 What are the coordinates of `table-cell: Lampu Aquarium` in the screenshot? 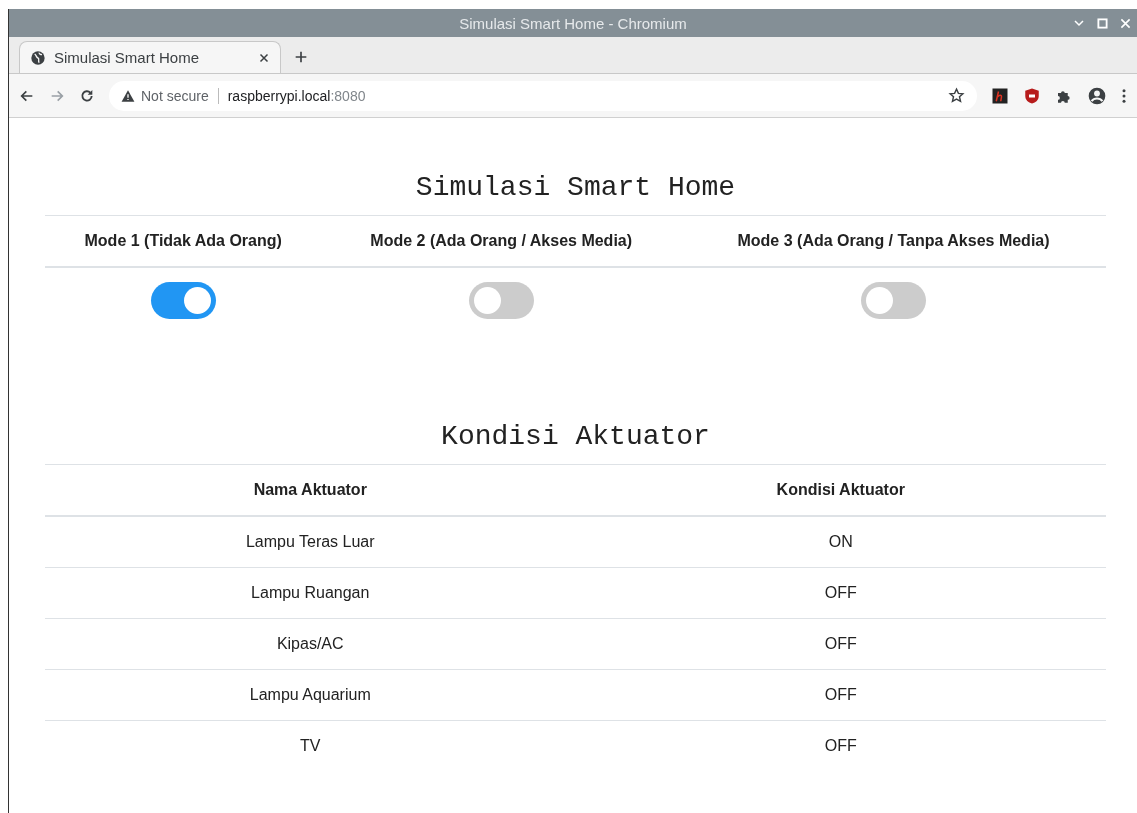 It's located at (310, 695).